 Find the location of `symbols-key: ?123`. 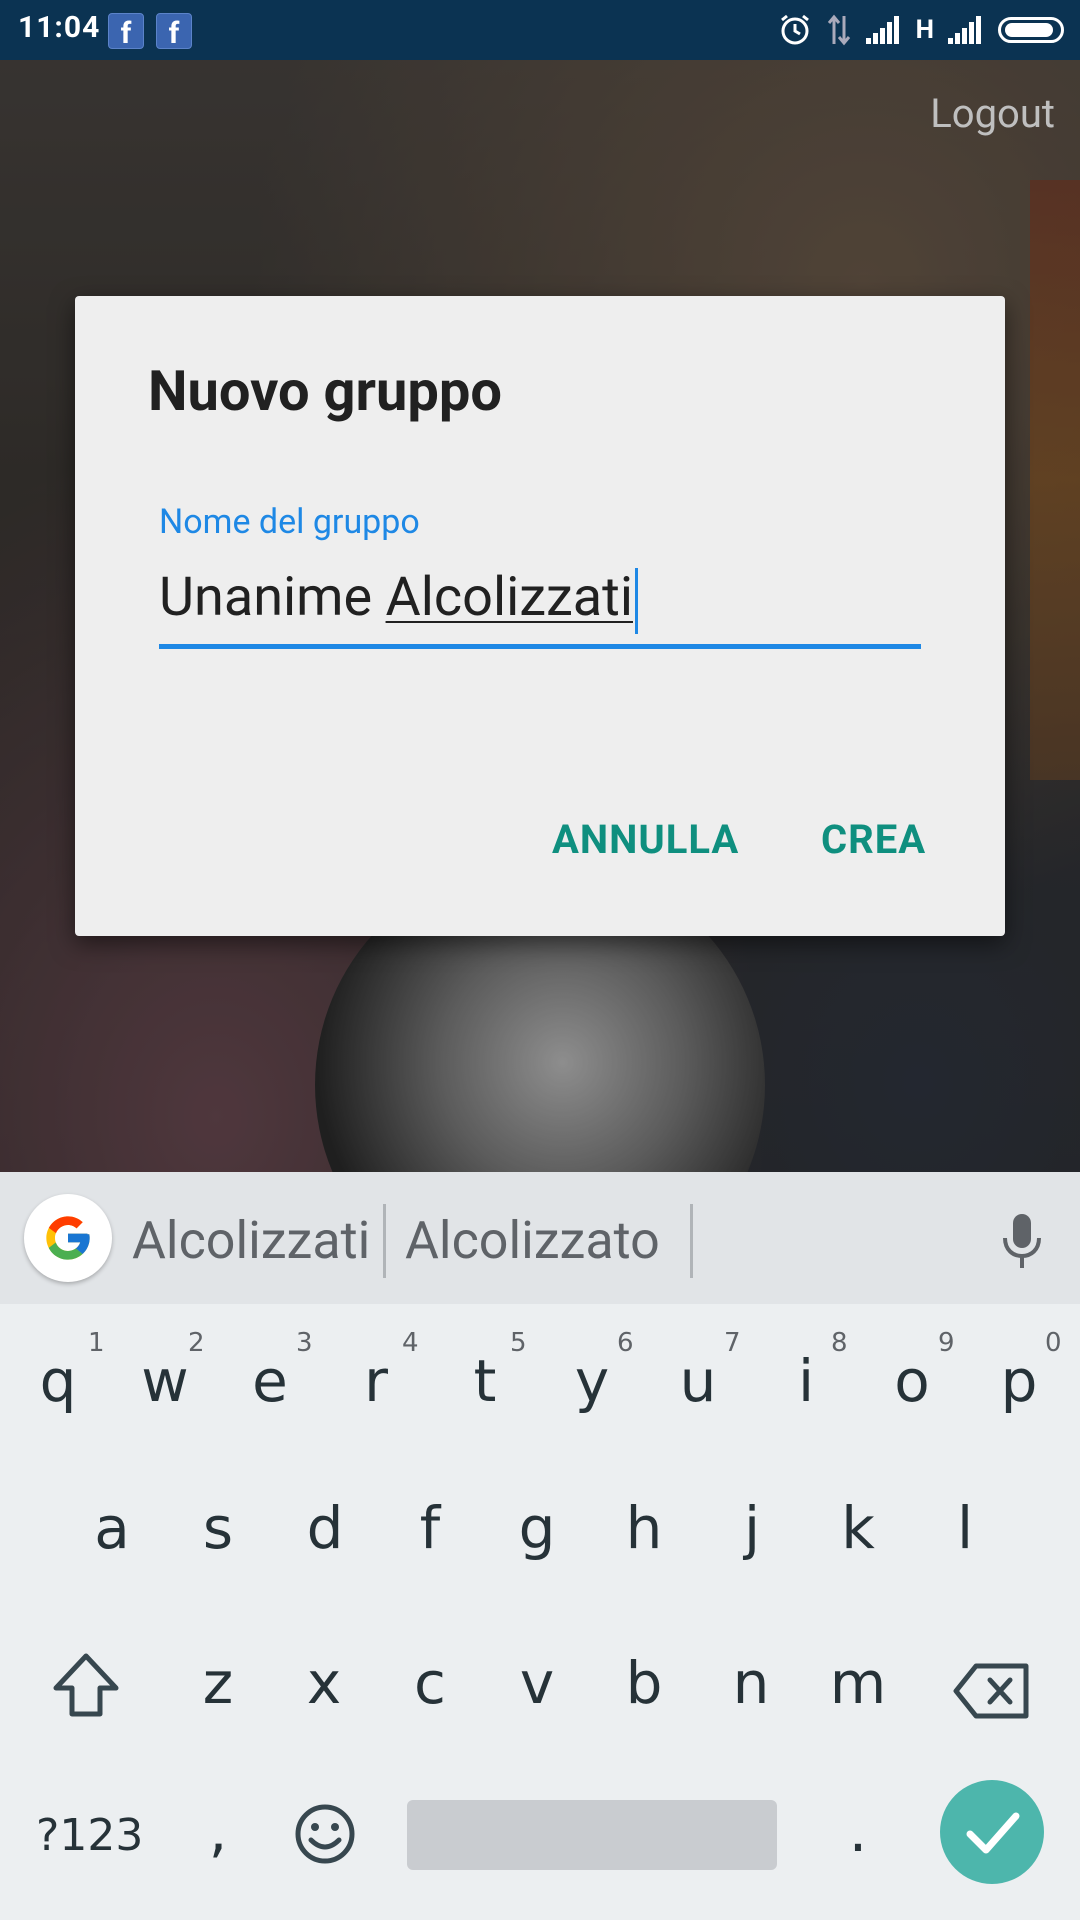

symbols-key: ?123 is located at coordinates (89, 1835).